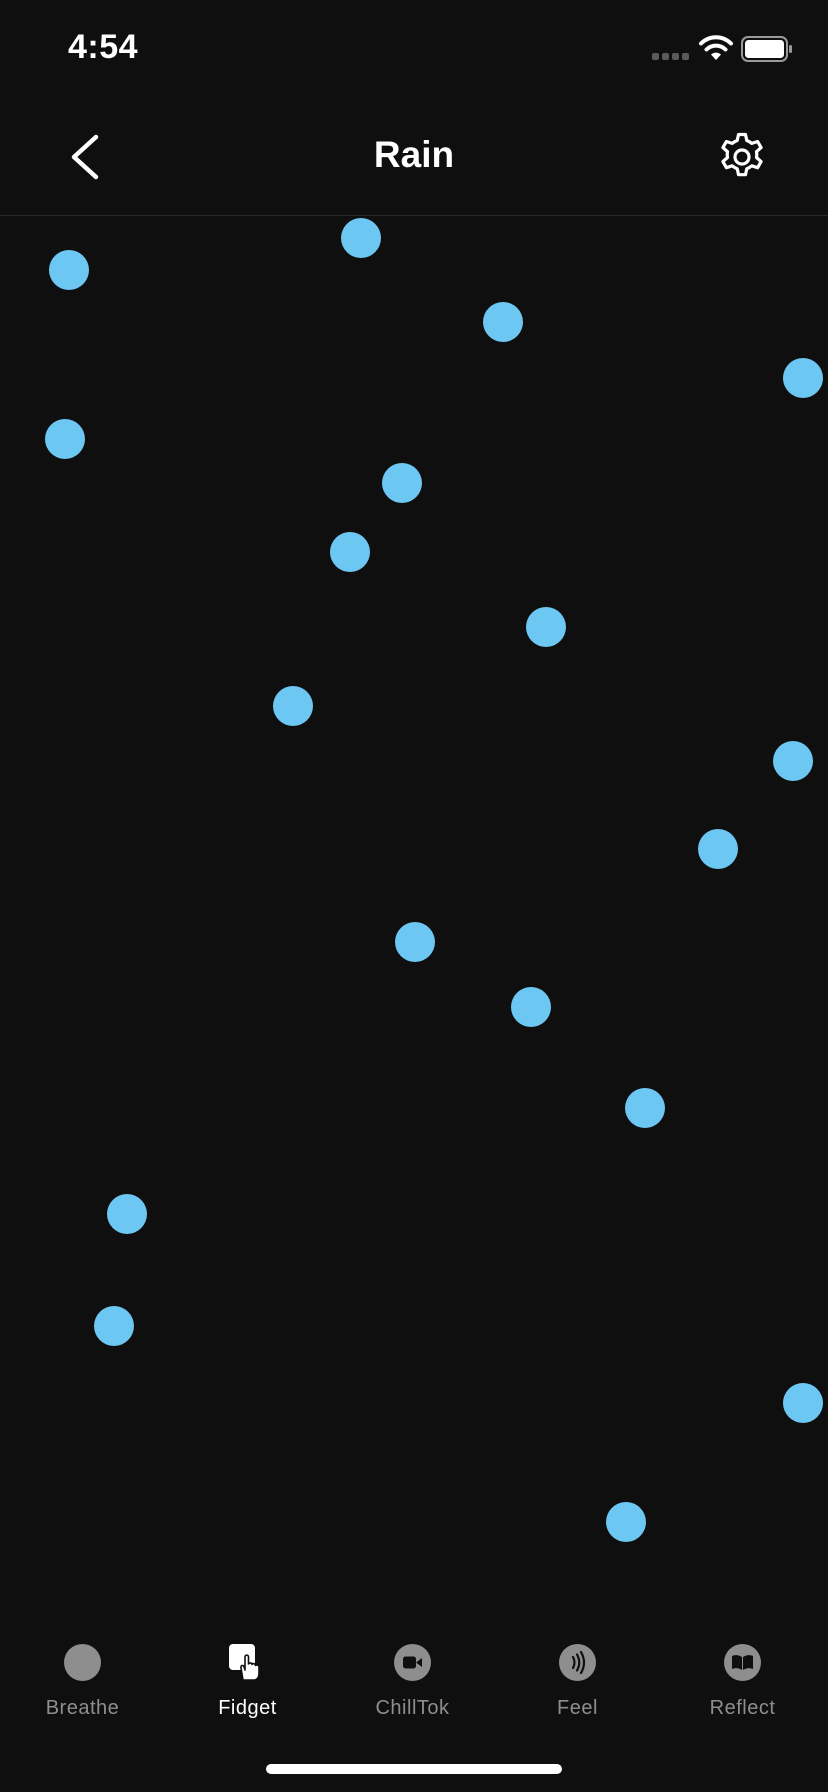 The width and height of the screenshot is (828, 1792). I want to click on tab-label-chilltok: ChillTok, so click(412, 1708).